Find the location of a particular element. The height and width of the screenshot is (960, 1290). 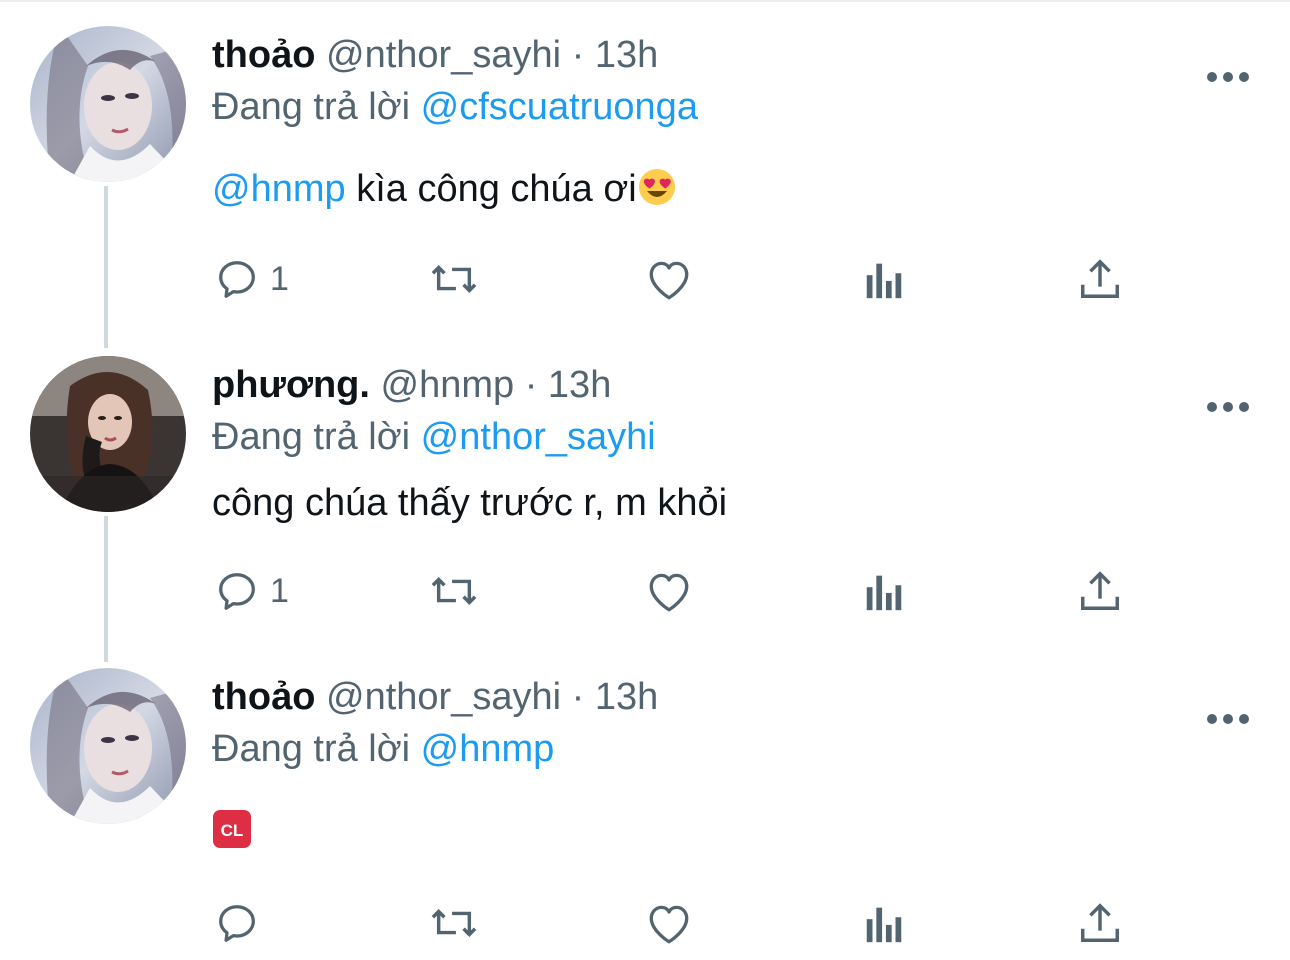

tweet-actions is located at coordinates (645, 923).